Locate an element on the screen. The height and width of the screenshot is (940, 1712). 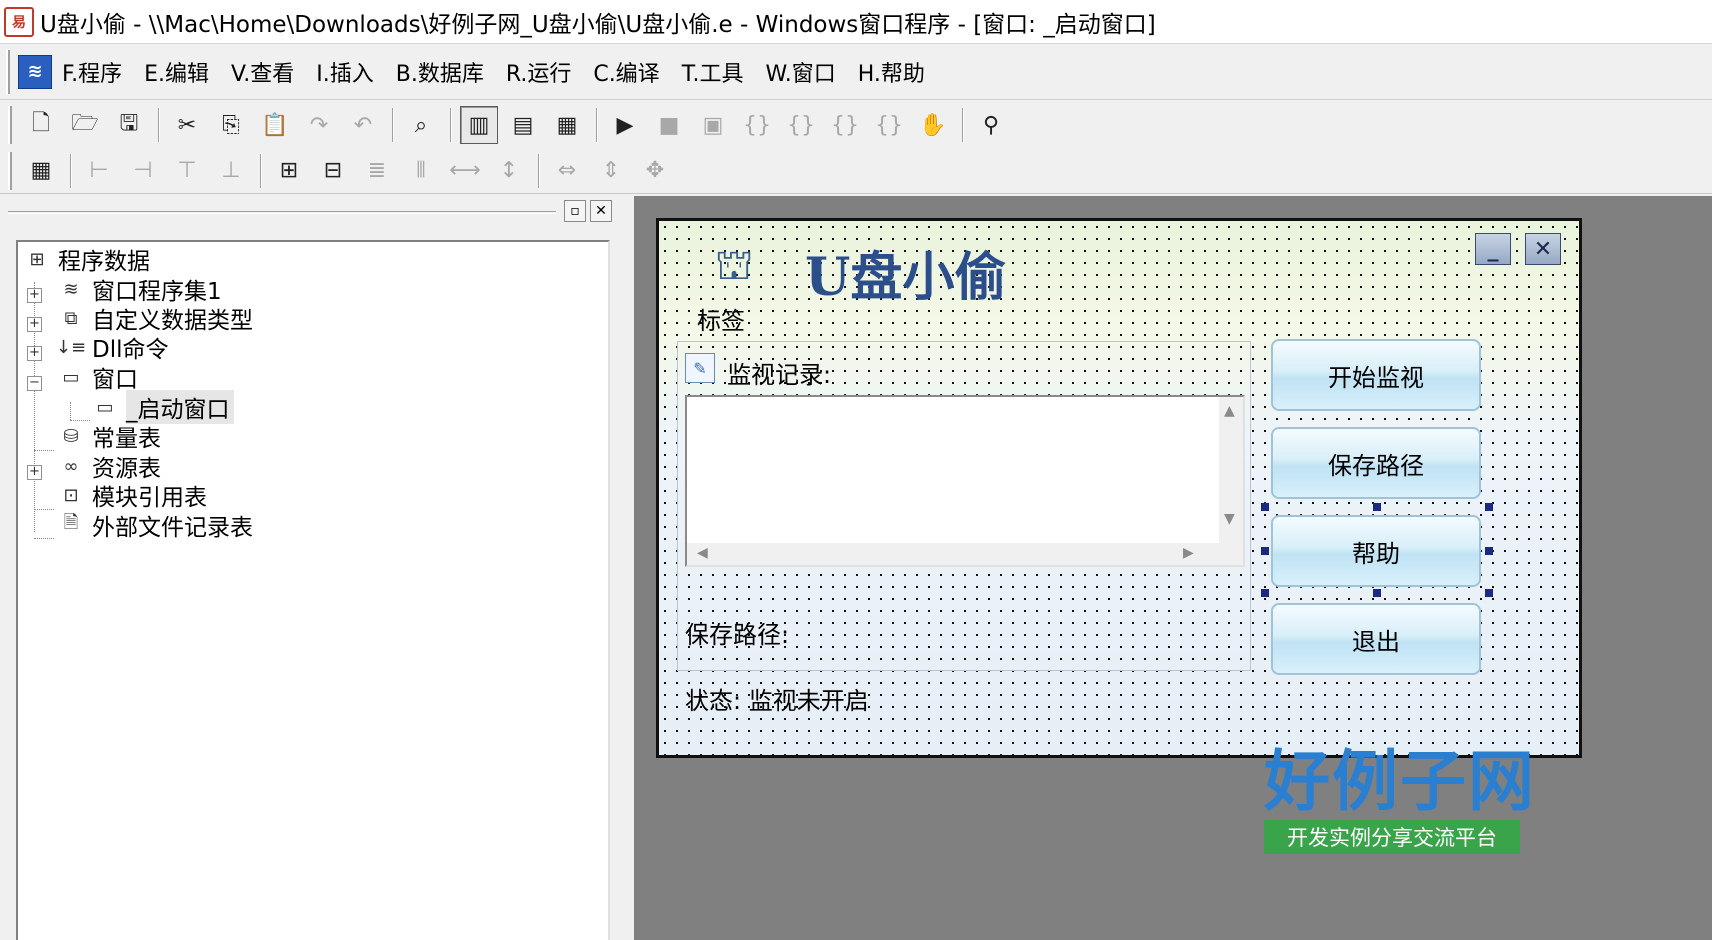
help-button: 帮助 is located at coordinates (1376, 551).